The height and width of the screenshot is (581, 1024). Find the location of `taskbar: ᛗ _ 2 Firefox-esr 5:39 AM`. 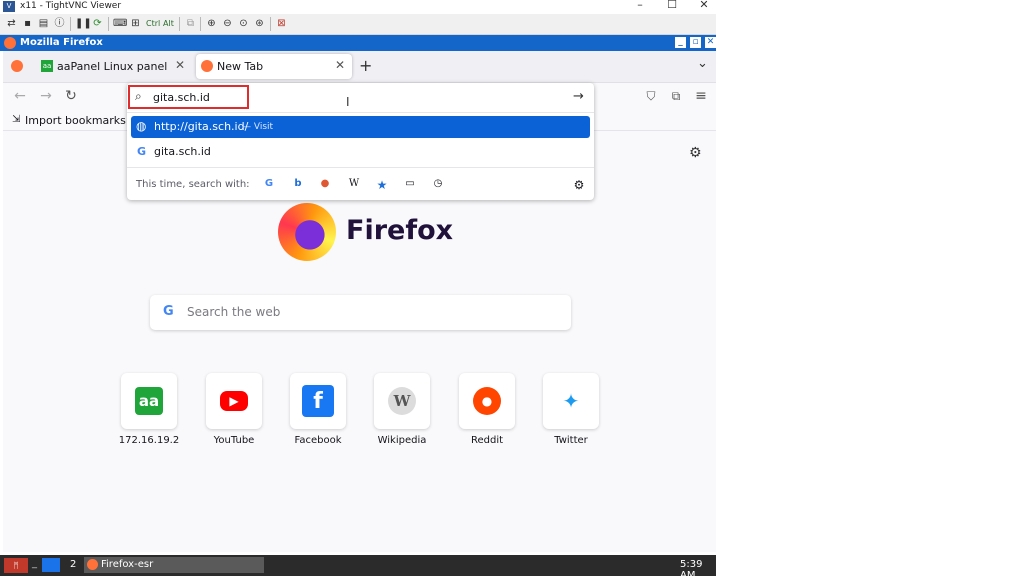

taskbar: ᛗ _ 2 Firefox-esr 5:39 AM is located at coordinates (358, 568).